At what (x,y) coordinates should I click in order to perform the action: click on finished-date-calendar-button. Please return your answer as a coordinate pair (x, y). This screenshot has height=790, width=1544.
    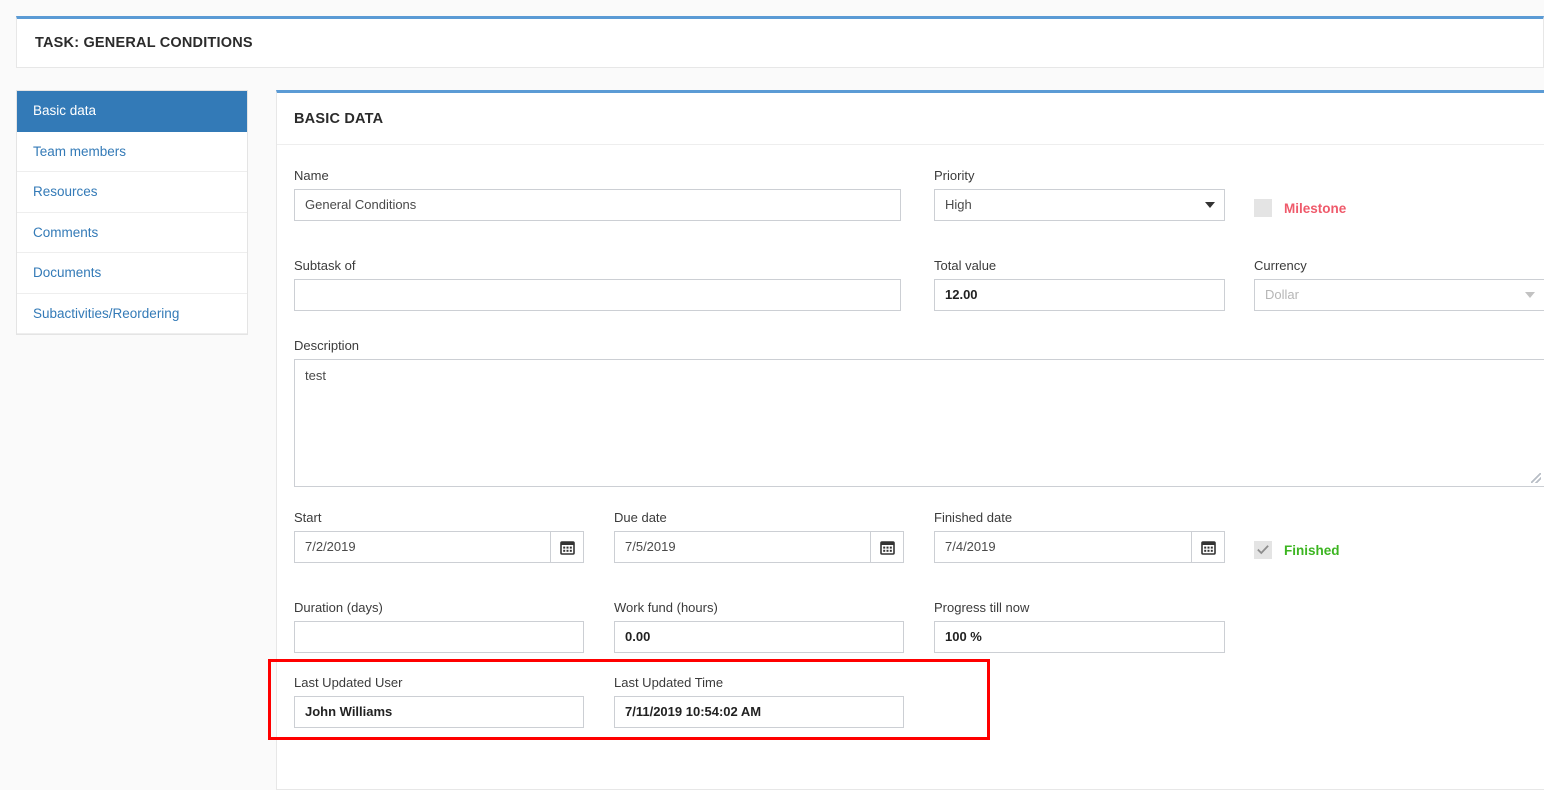
    Looking at the image, I should click on (1208, 547).